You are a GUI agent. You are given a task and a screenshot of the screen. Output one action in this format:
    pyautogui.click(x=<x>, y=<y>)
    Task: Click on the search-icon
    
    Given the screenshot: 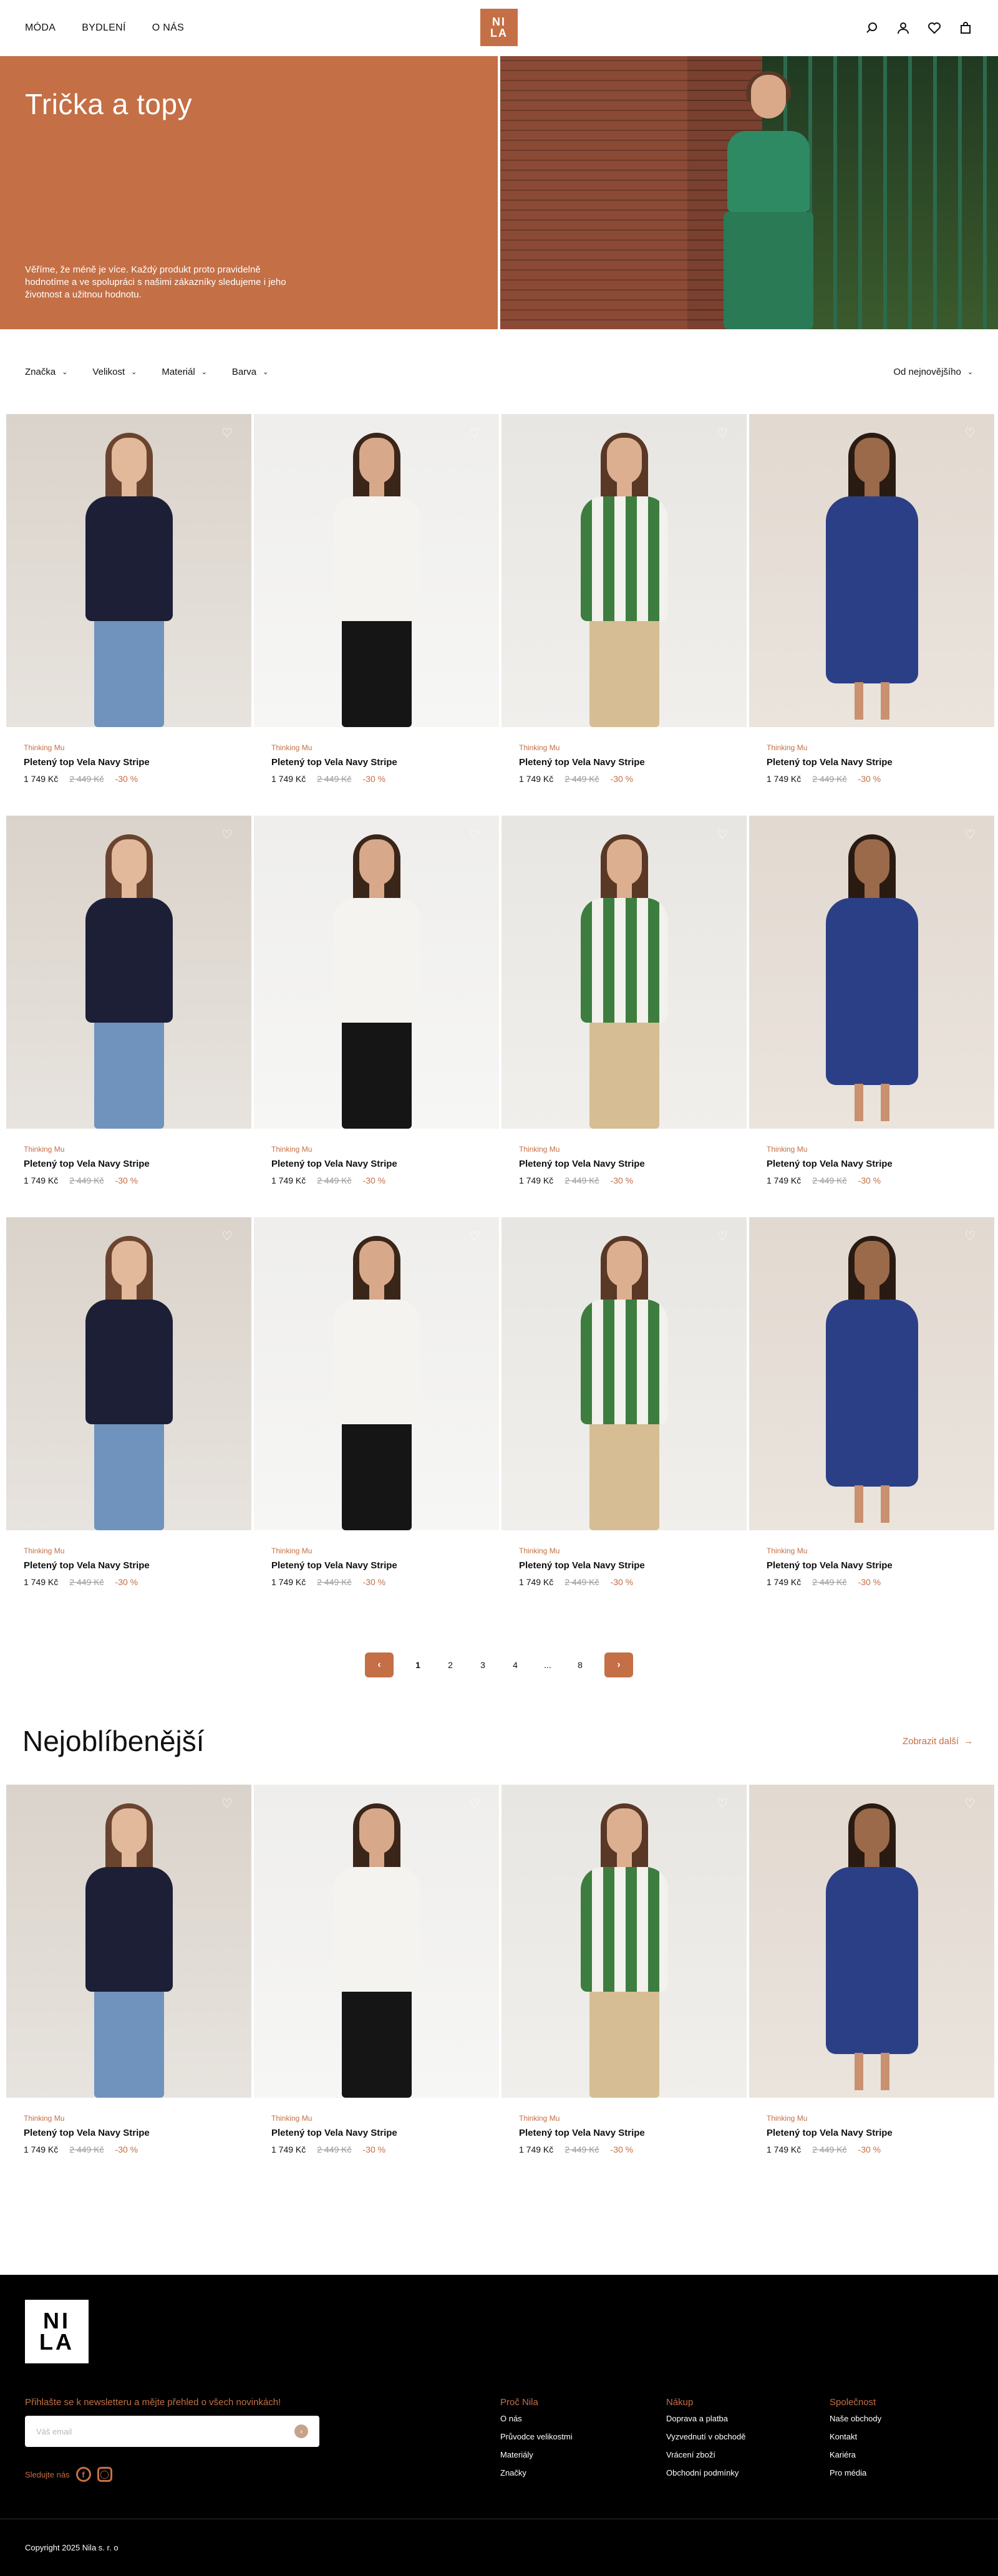 What is the action you would take?
    pyautogui.click(x=872, y=28)
    